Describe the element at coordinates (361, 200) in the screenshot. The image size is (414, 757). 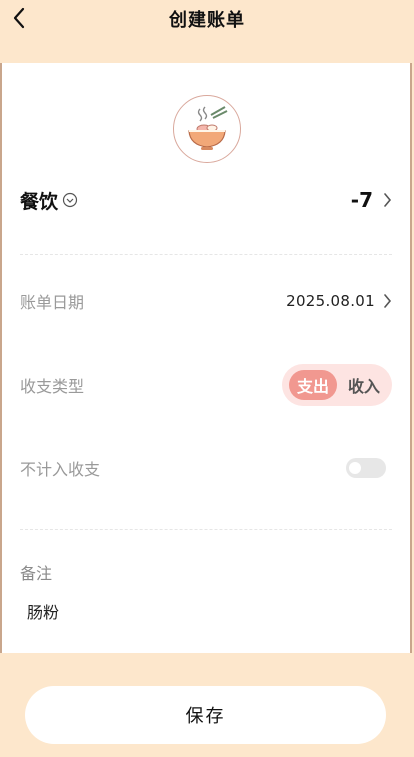
I see `amount-value: -7` at that location.